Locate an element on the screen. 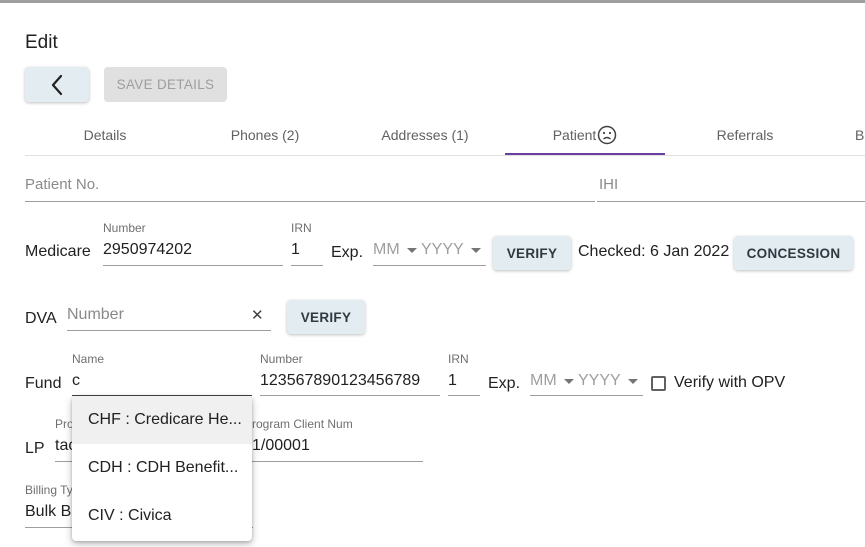 This screenshot has width=865, height=547. fund-label: Fund is located at coordinates (43, 383).